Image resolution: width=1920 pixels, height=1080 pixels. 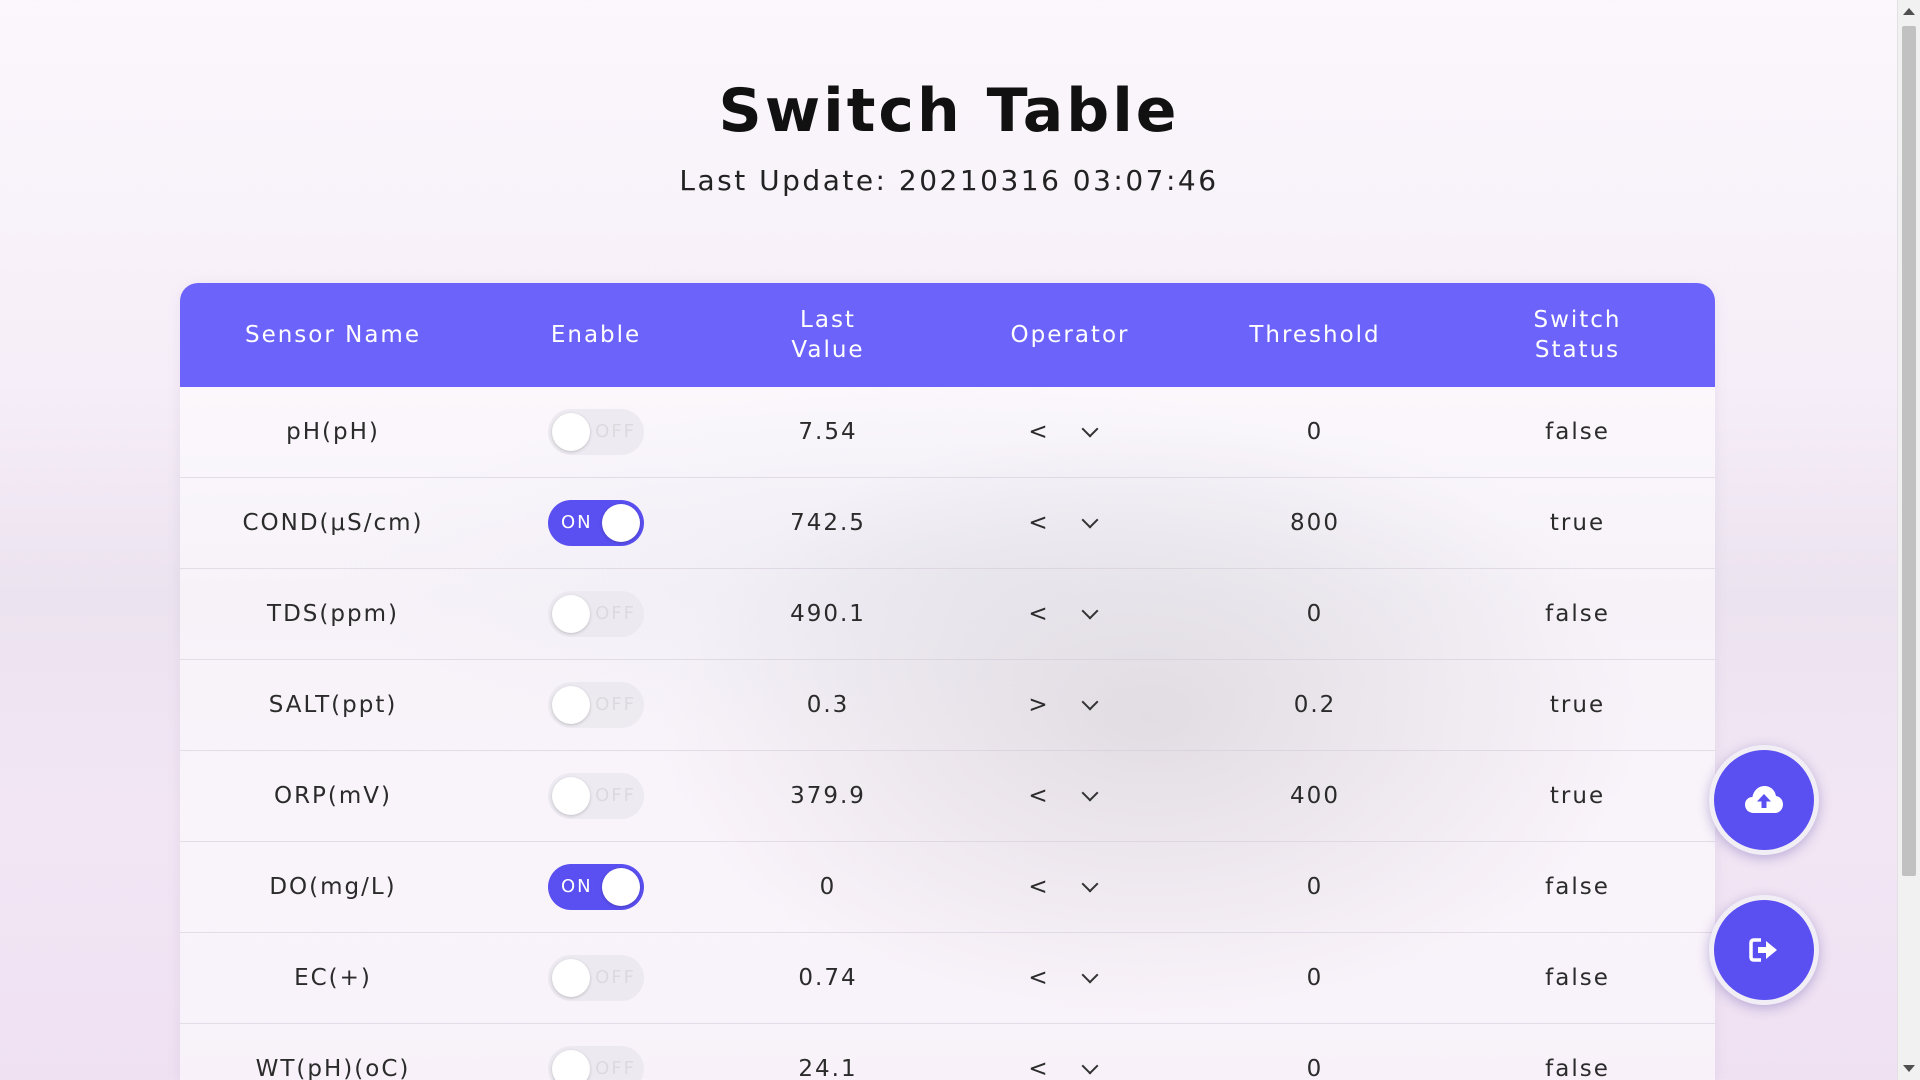 What do you see at coordinates (1909, 1068) in the screenshot?
I see `scroll-down-icon` at bounding box center [1909, 1068].